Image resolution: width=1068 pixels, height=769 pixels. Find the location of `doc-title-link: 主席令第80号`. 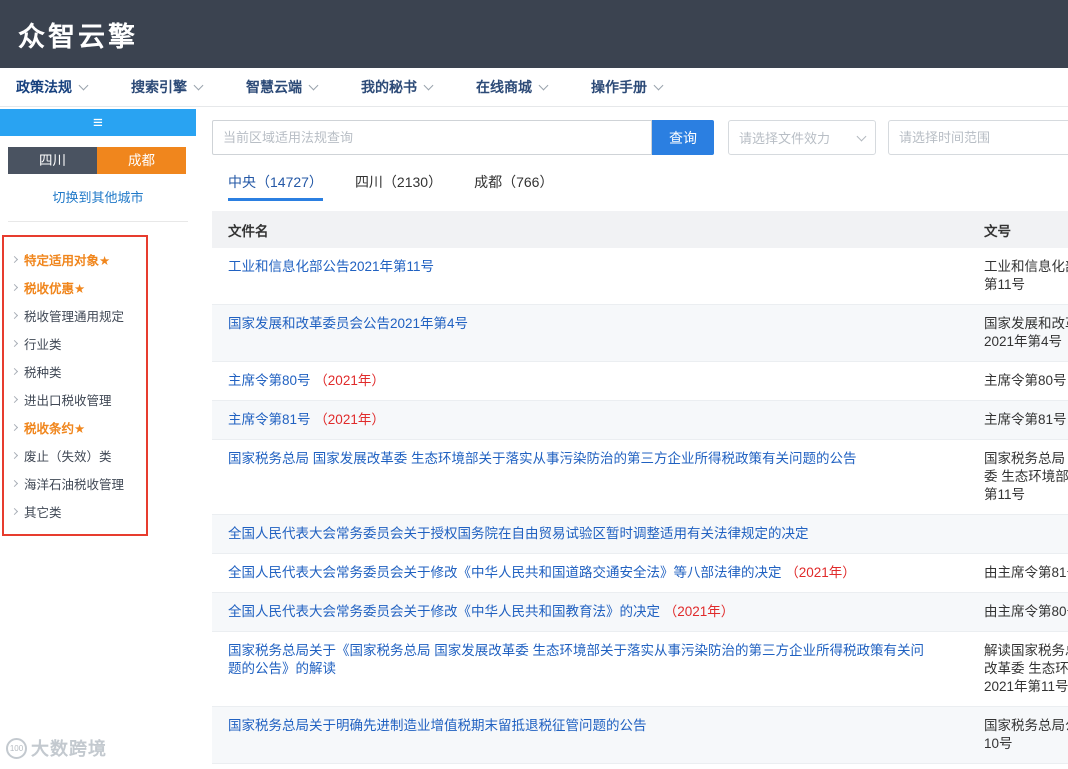

doc-title-link: 主席令第80号 is located at coordinates (269, 380).